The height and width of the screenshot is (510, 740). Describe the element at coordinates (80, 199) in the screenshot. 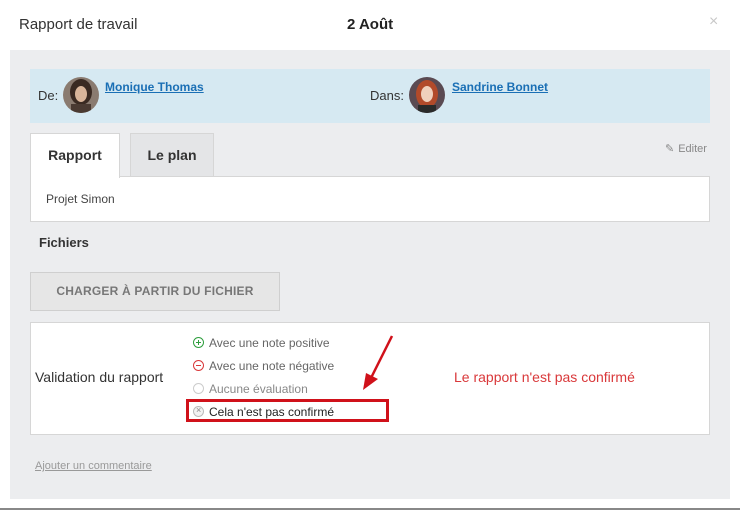

I see `report-content: Projet Simon` at that location.